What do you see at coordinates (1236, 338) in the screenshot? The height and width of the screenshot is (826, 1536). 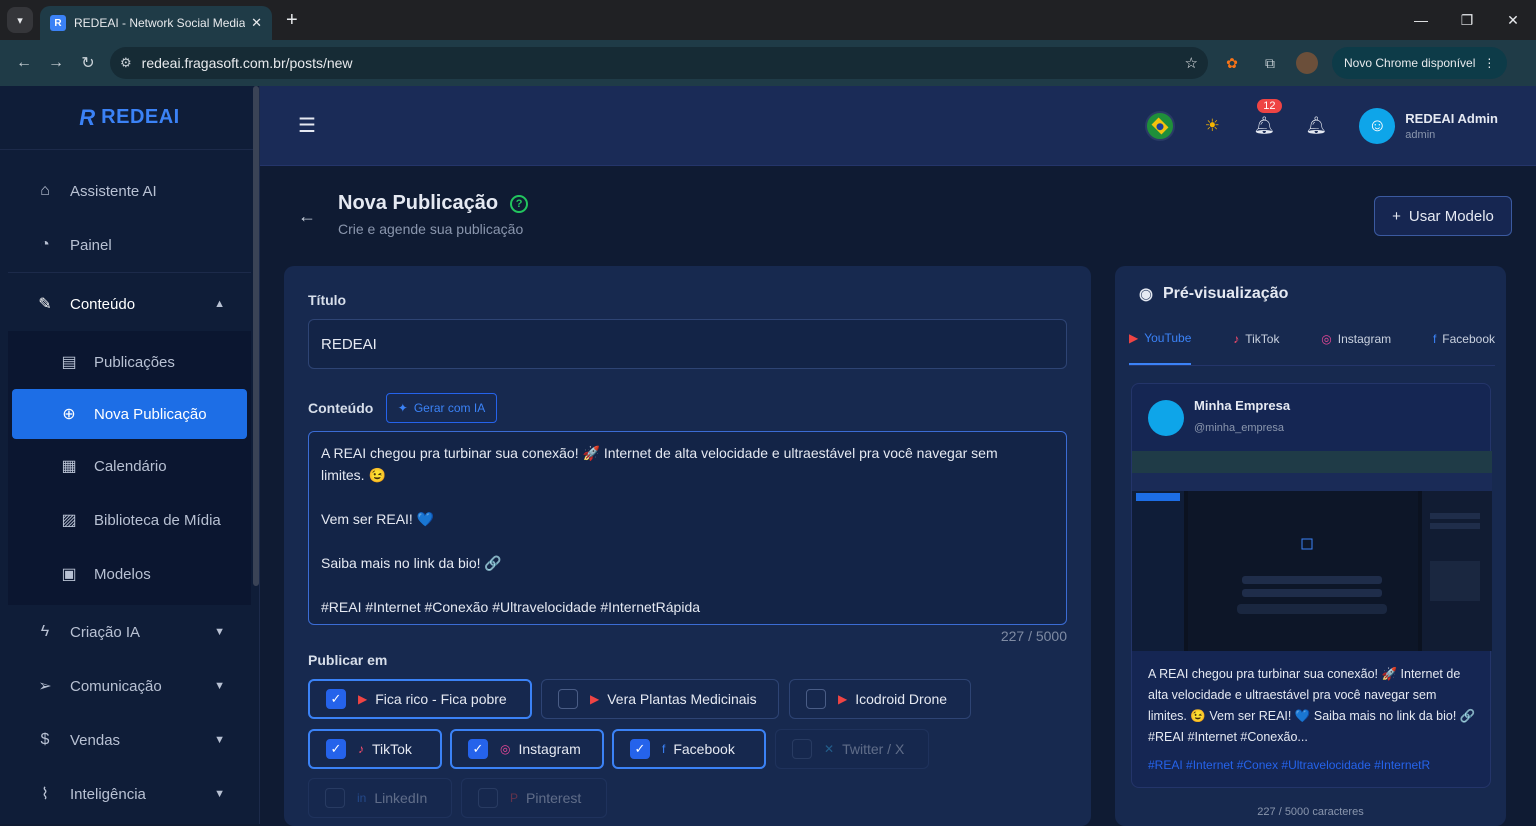 I see `tiktok-icon: ♪` at bounding box center [1236, 338].